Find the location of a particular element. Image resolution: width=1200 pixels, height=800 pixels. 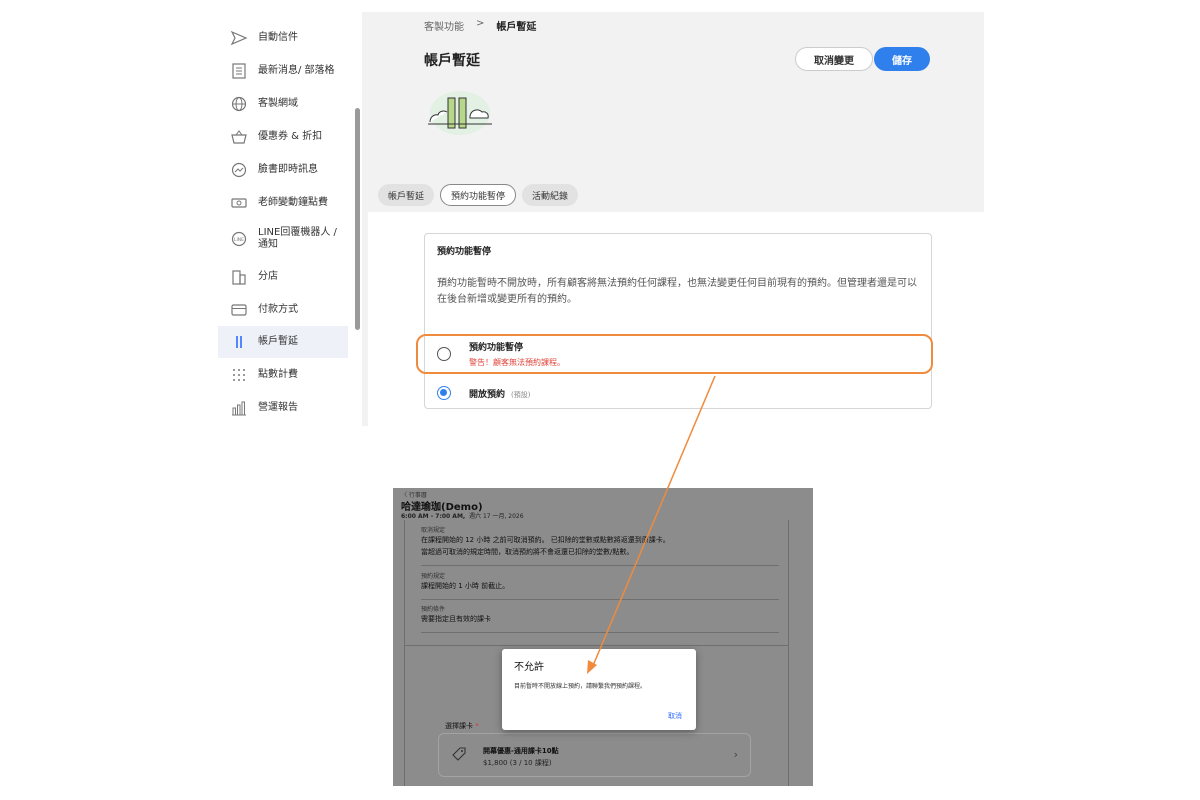

tab-booking-pause: 預約功能暫停 is located at coordinates (478, 195).